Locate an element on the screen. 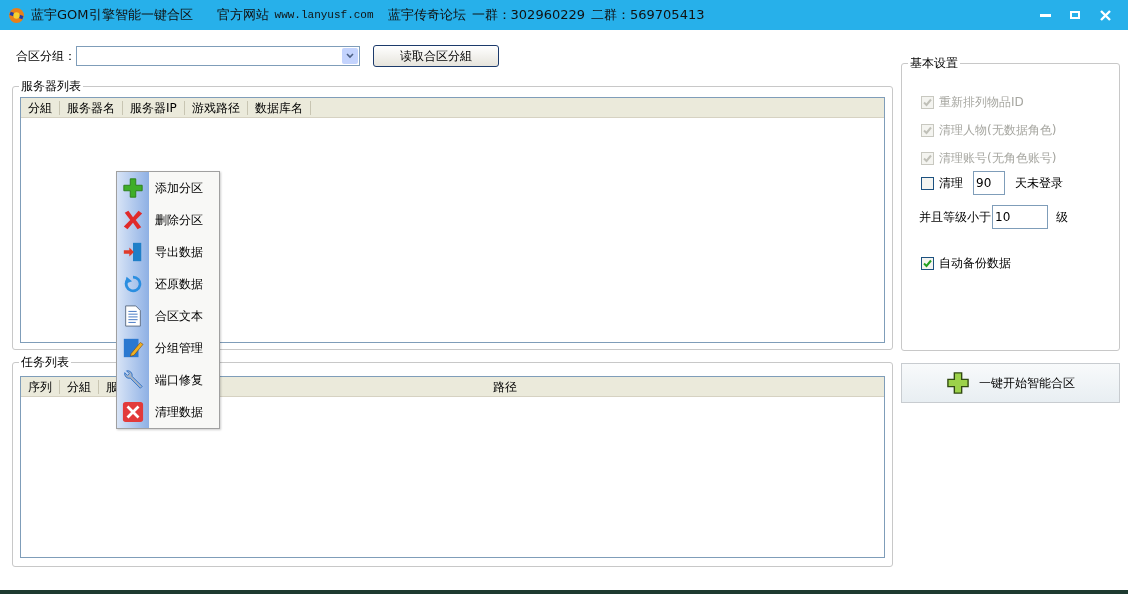 The image size is (1128, 594). button-label: 一键开始智能合区 is located at coordinates (1026, 383).